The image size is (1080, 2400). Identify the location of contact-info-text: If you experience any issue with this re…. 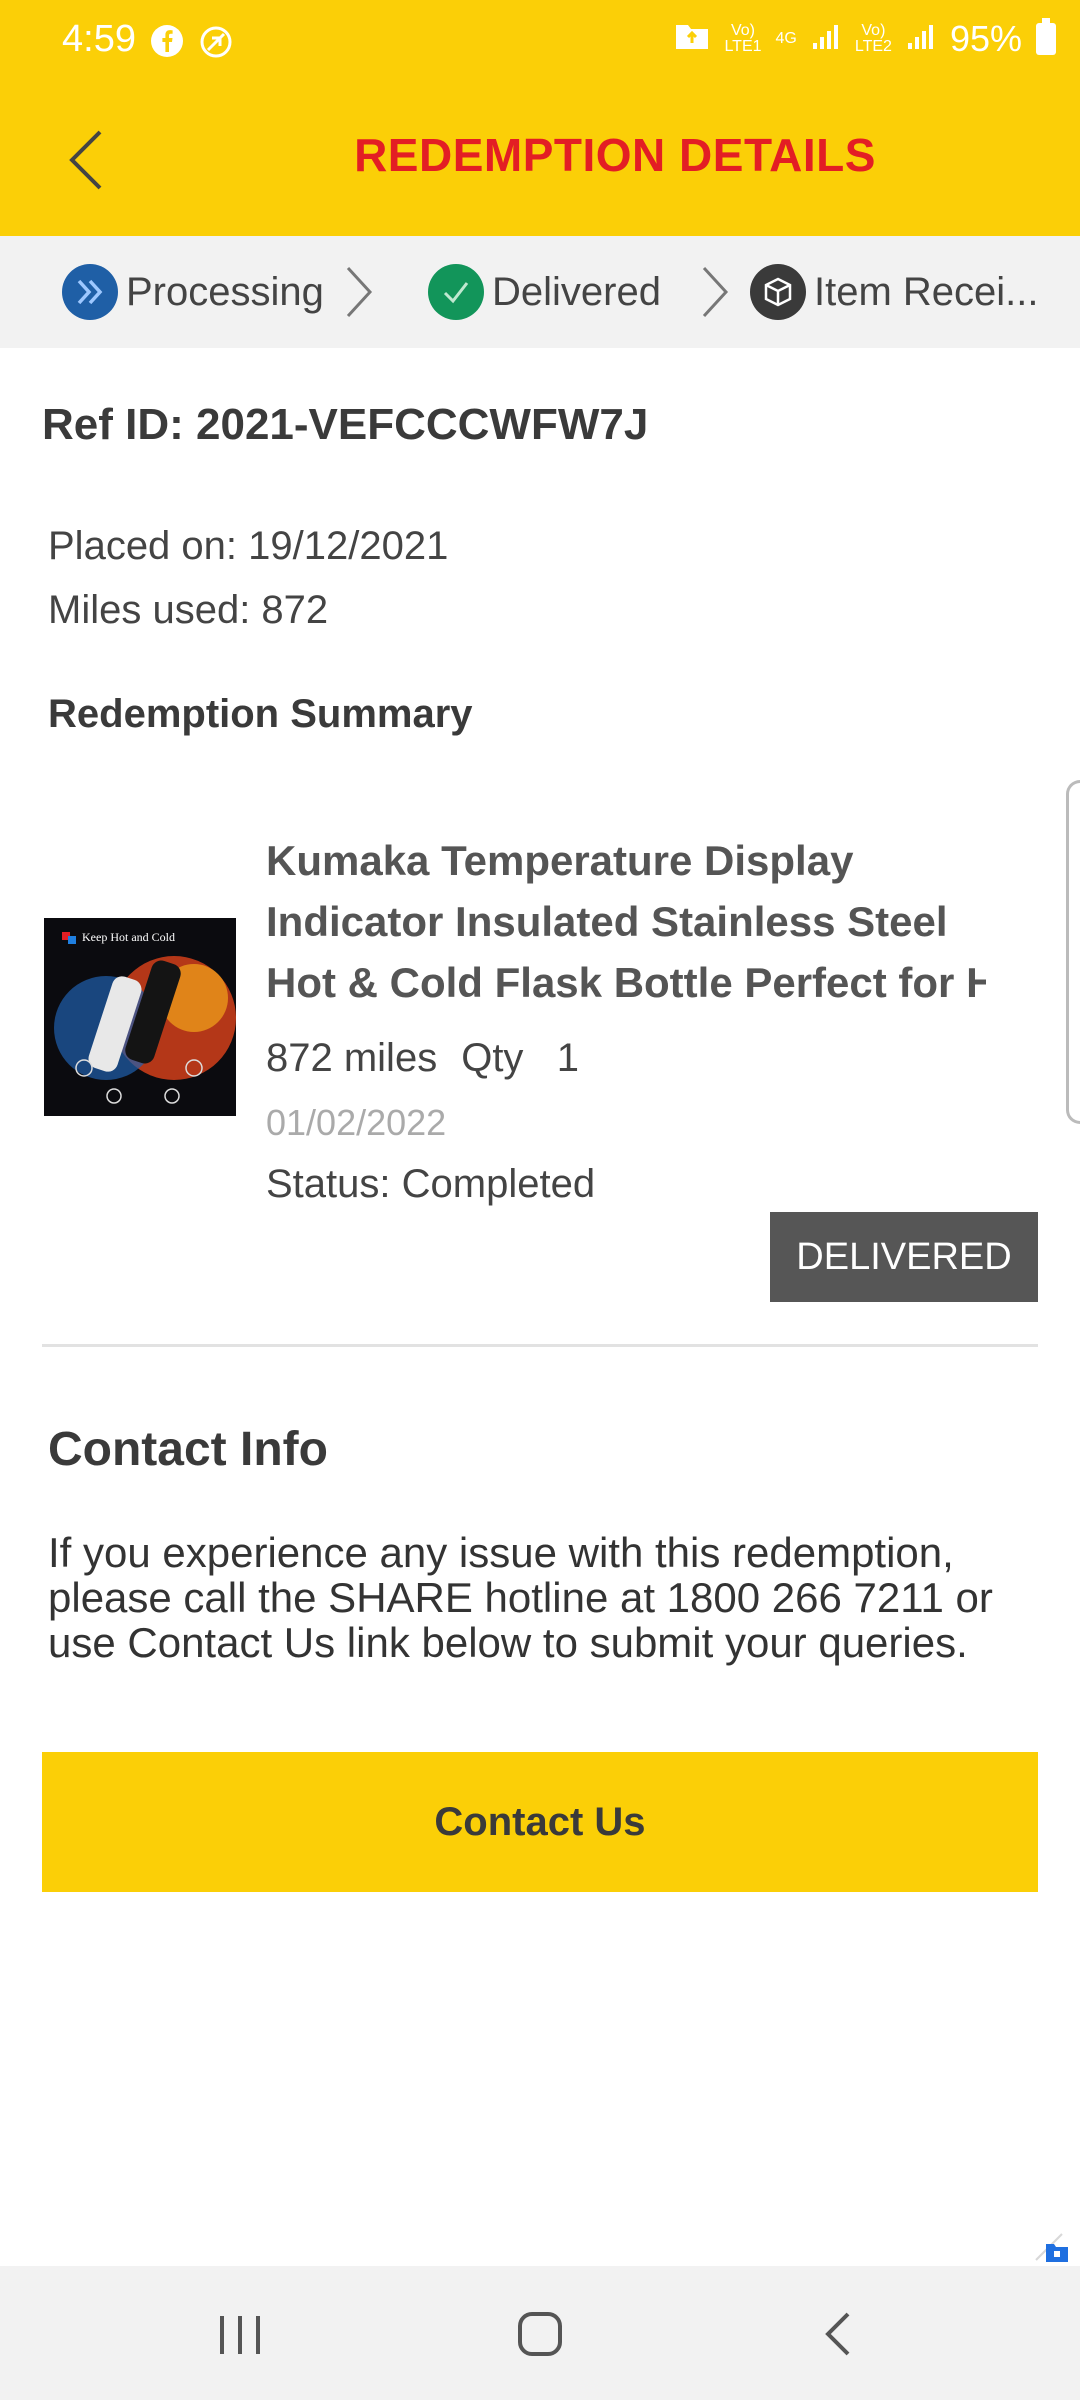
(520, 1597).